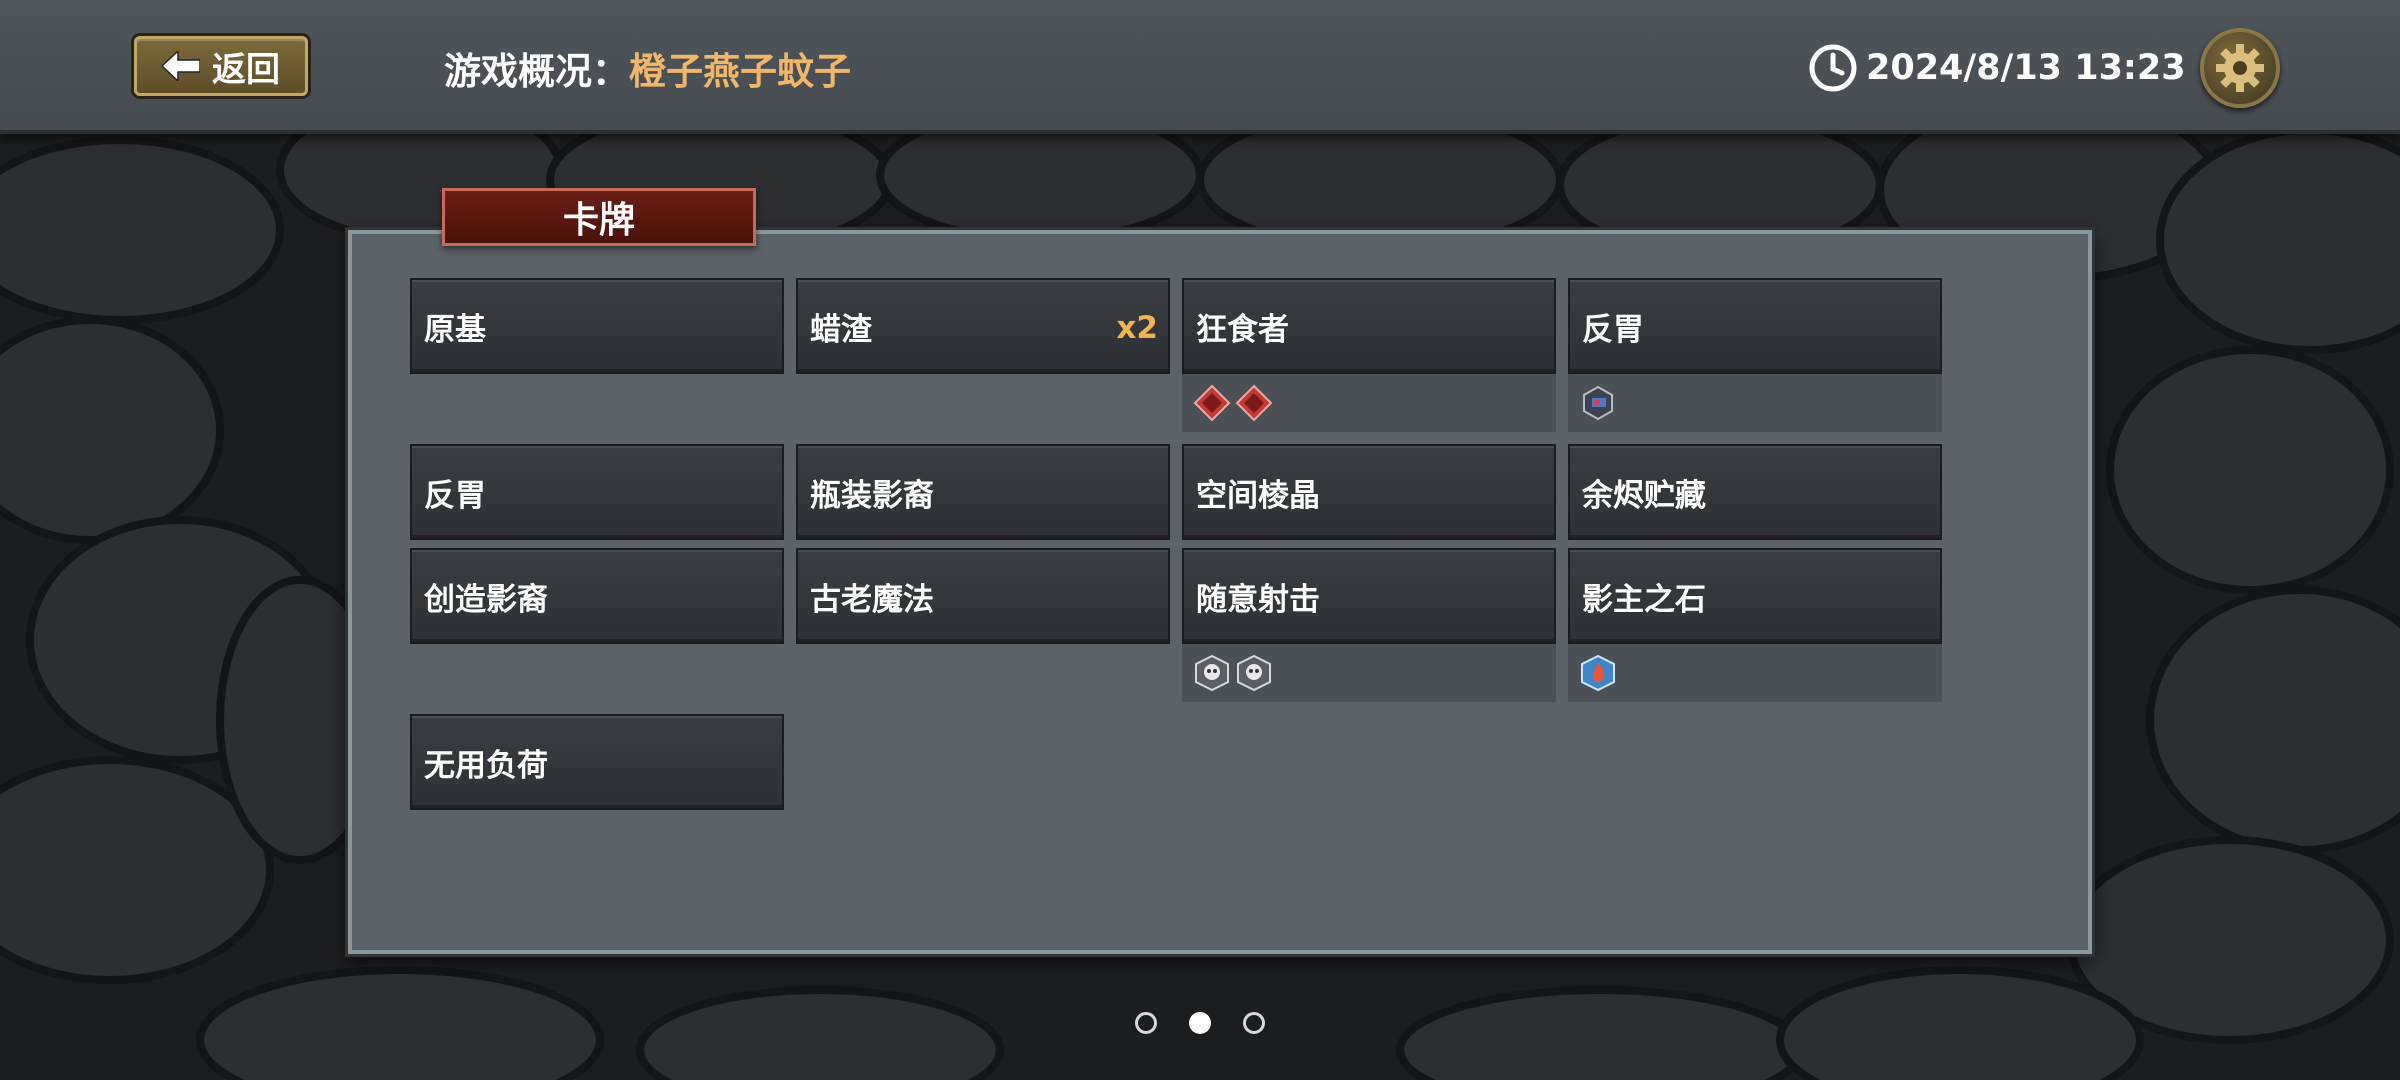 The height and width of the screenshot is (1080, 2400). I want to click on clock-icon, so click(1833, 68).